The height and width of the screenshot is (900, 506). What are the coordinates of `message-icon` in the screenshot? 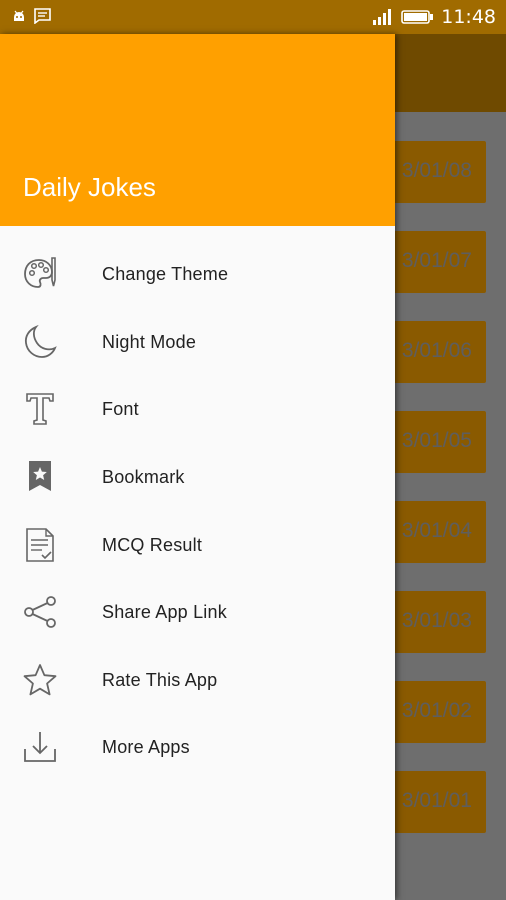 It's located at (42, 16).